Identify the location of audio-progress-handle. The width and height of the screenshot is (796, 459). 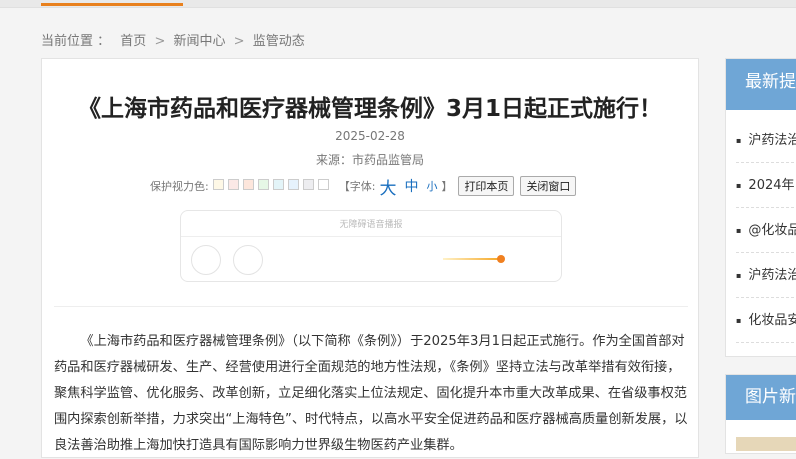
(500, 259).